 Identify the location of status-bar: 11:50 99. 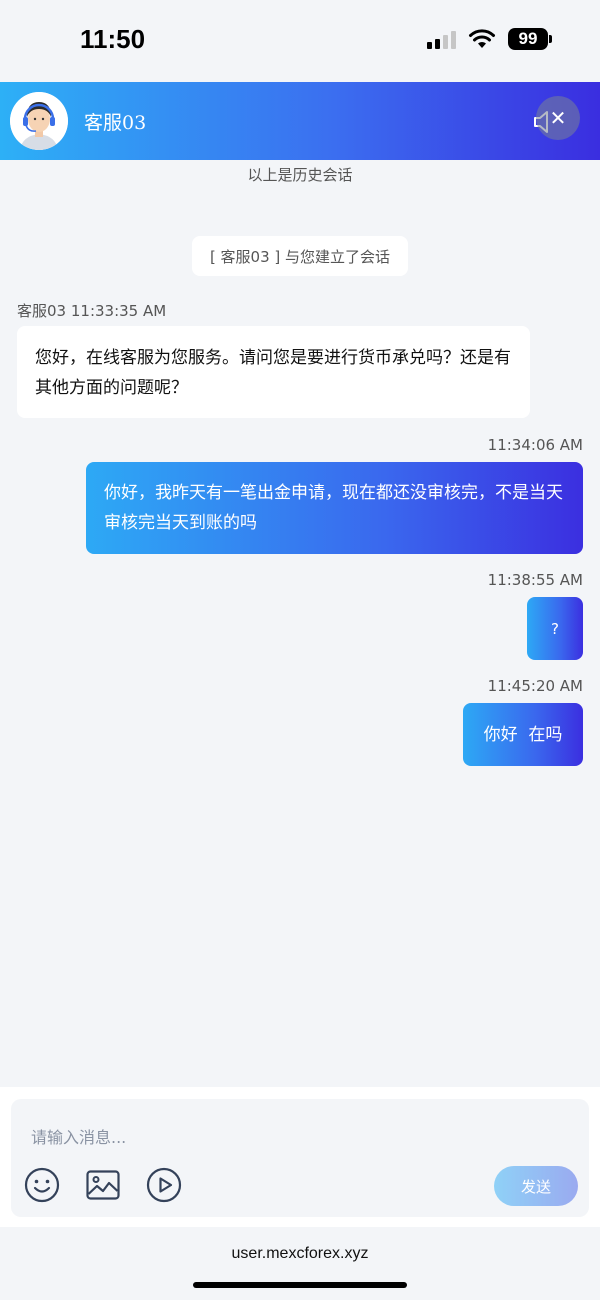
(300, 41).